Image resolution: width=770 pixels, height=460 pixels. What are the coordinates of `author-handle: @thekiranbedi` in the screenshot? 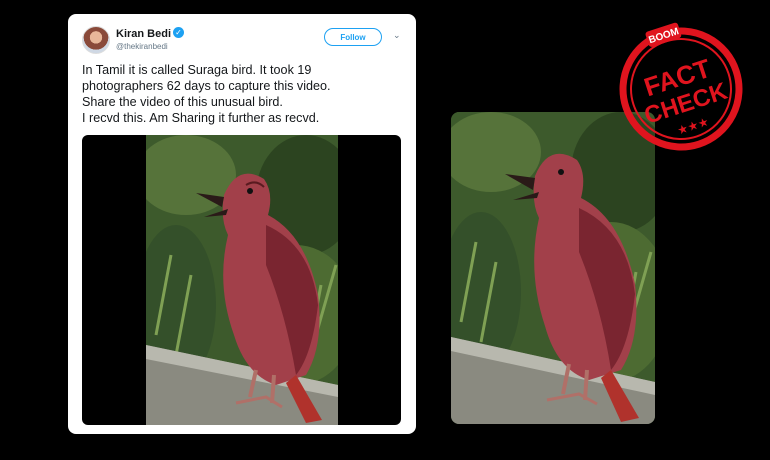 It's located at (142, 46).